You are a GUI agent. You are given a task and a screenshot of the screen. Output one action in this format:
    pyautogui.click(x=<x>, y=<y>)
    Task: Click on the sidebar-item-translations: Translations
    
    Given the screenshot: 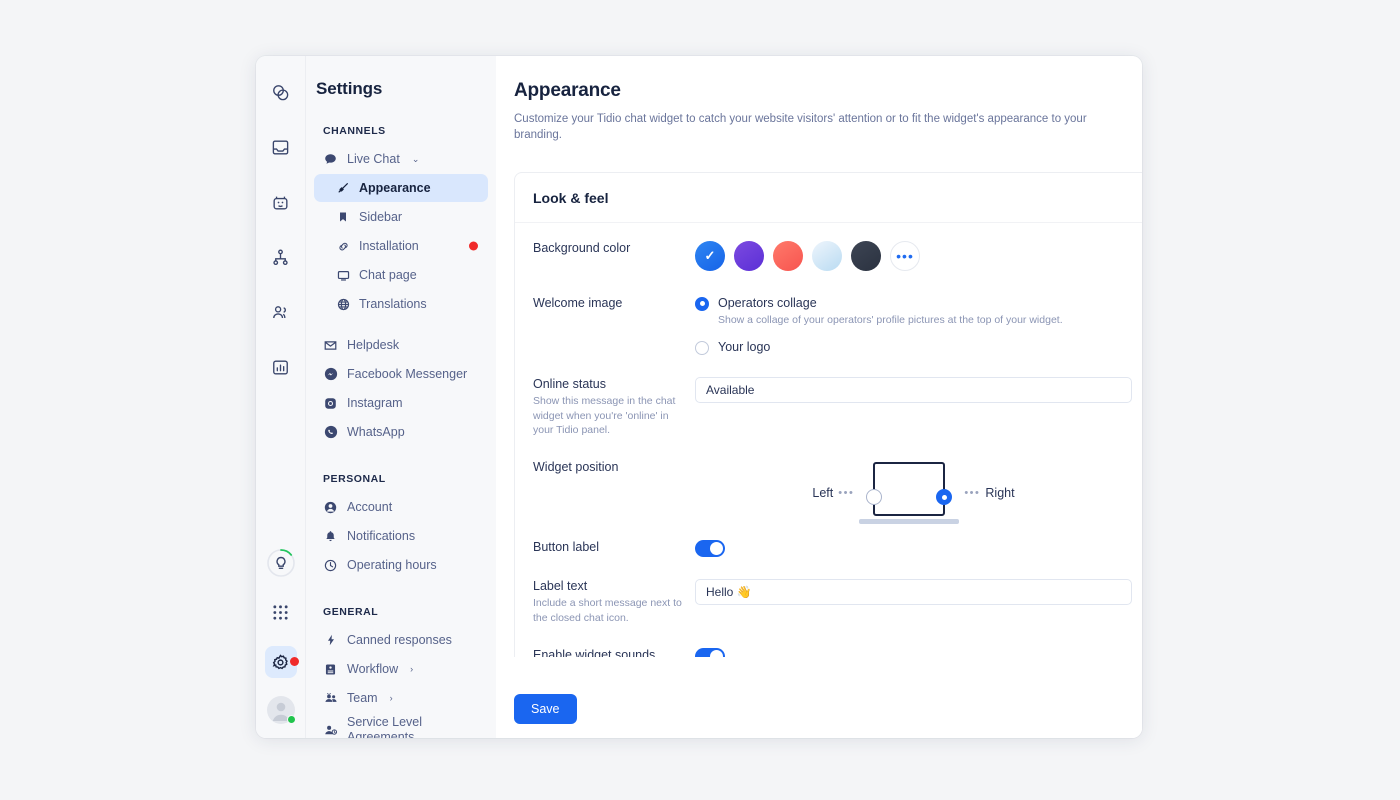 What is the action you would take?
    pyautogui.click(x=401, y=304)
    